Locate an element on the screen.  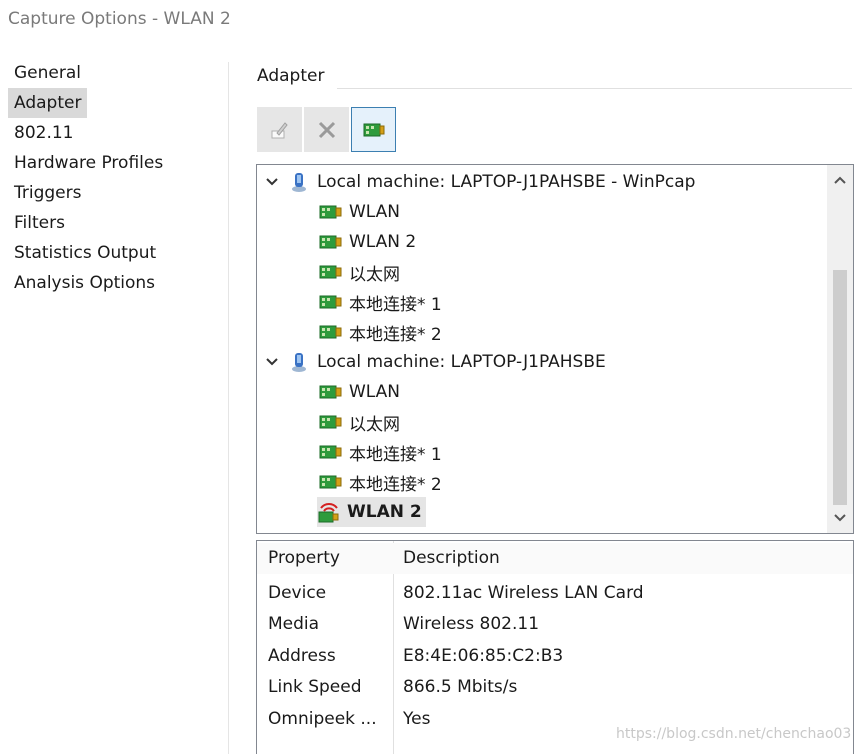
nav-item-adapter: Adapter is located at coordinates (48, 103).